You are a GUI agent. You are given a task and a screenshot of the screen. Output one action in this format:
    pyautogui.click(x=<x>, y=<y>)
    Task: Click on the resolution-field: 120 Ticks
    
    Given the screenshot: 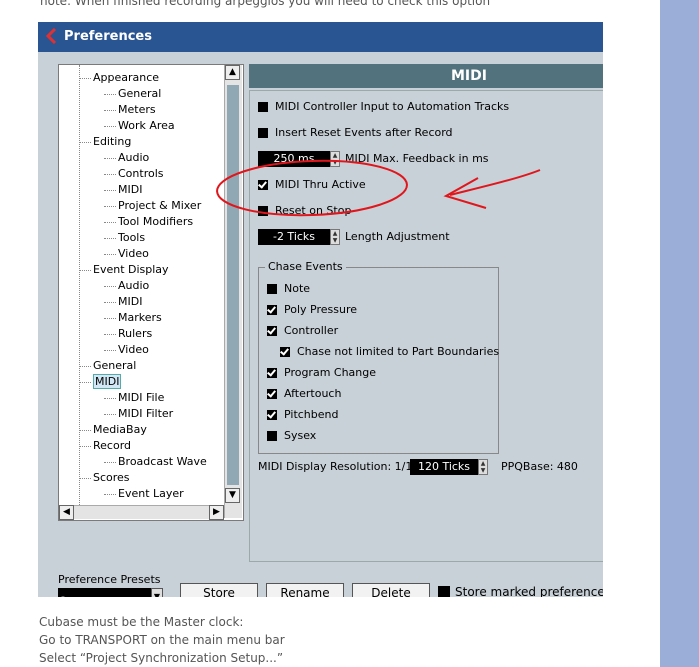 What is the action you would take?
    pyautogui.click(x=444, y=467)
    